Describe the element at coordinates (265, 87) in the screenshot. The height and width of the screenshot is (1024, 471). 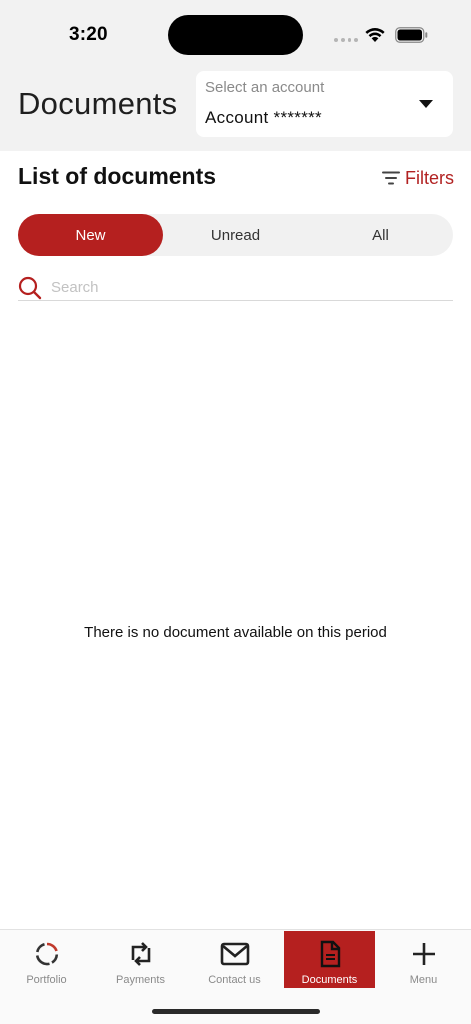
I see `account-selector-label: Select an account` at that location.